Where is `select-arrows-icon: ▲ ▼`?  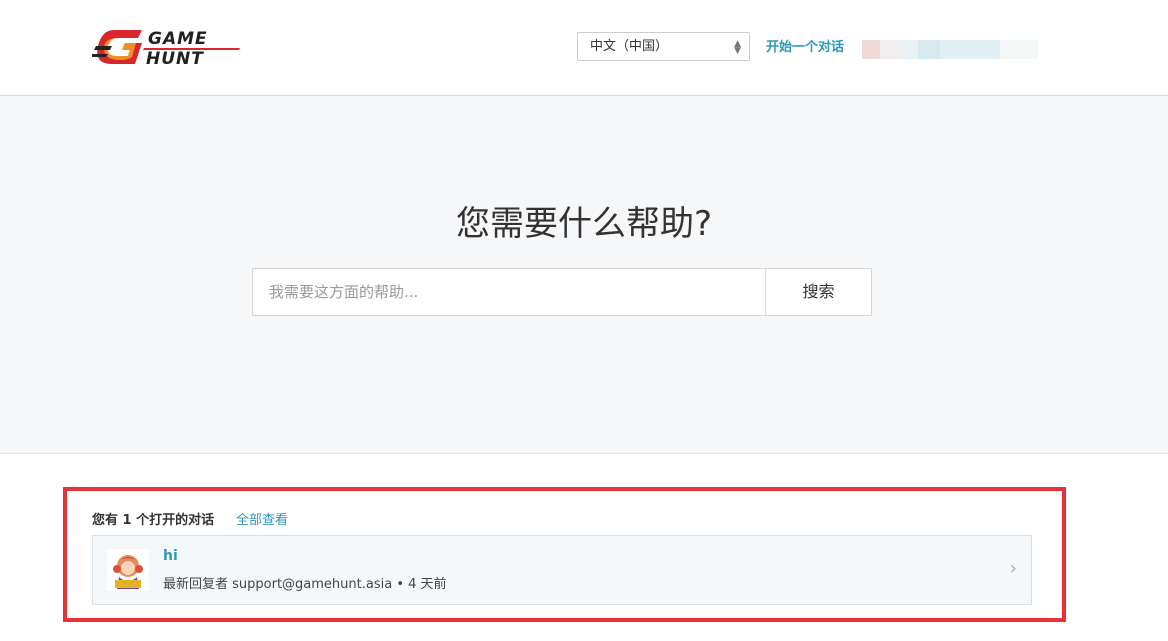 select-arrows-icon: ▲ ▼ is located at coordinates (737, 47).